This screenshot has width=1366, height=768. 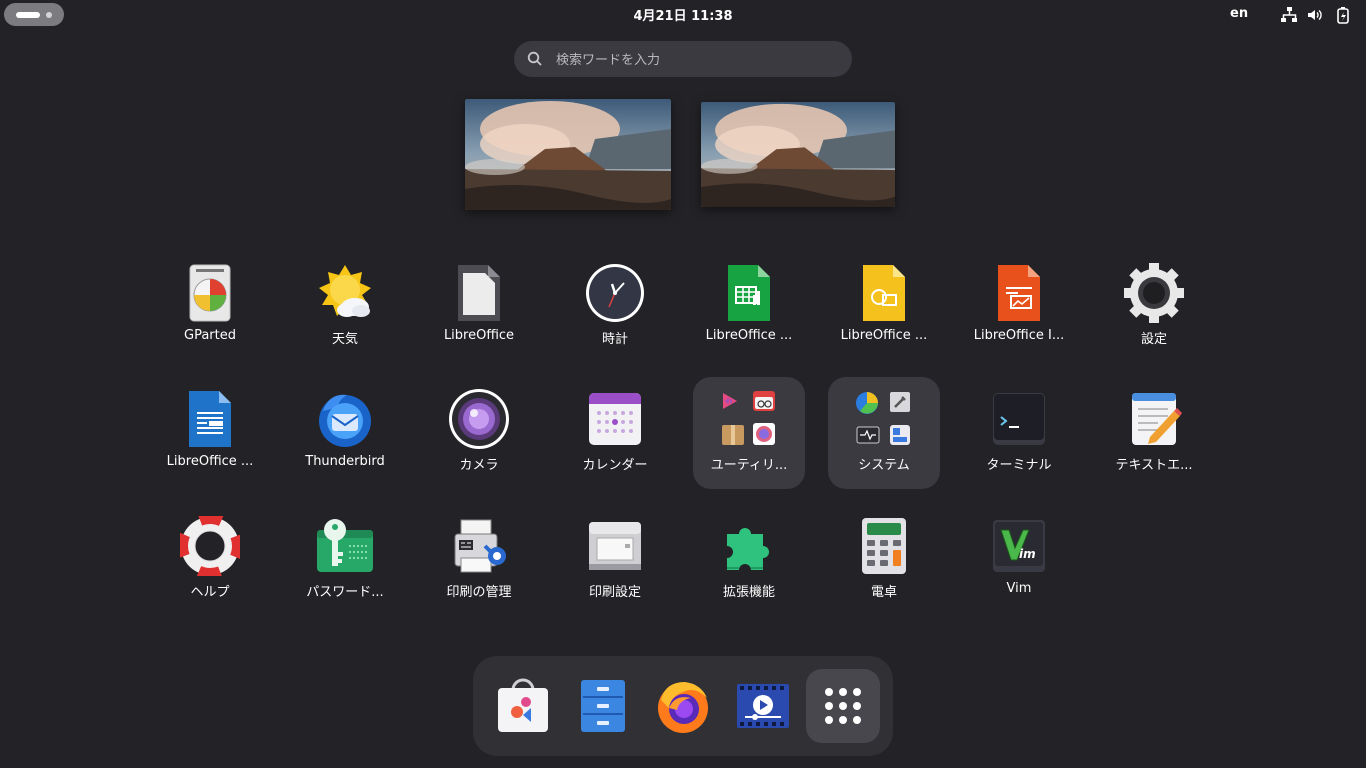 I want to click on libreoffice-icon, so click(x=479, y=293).